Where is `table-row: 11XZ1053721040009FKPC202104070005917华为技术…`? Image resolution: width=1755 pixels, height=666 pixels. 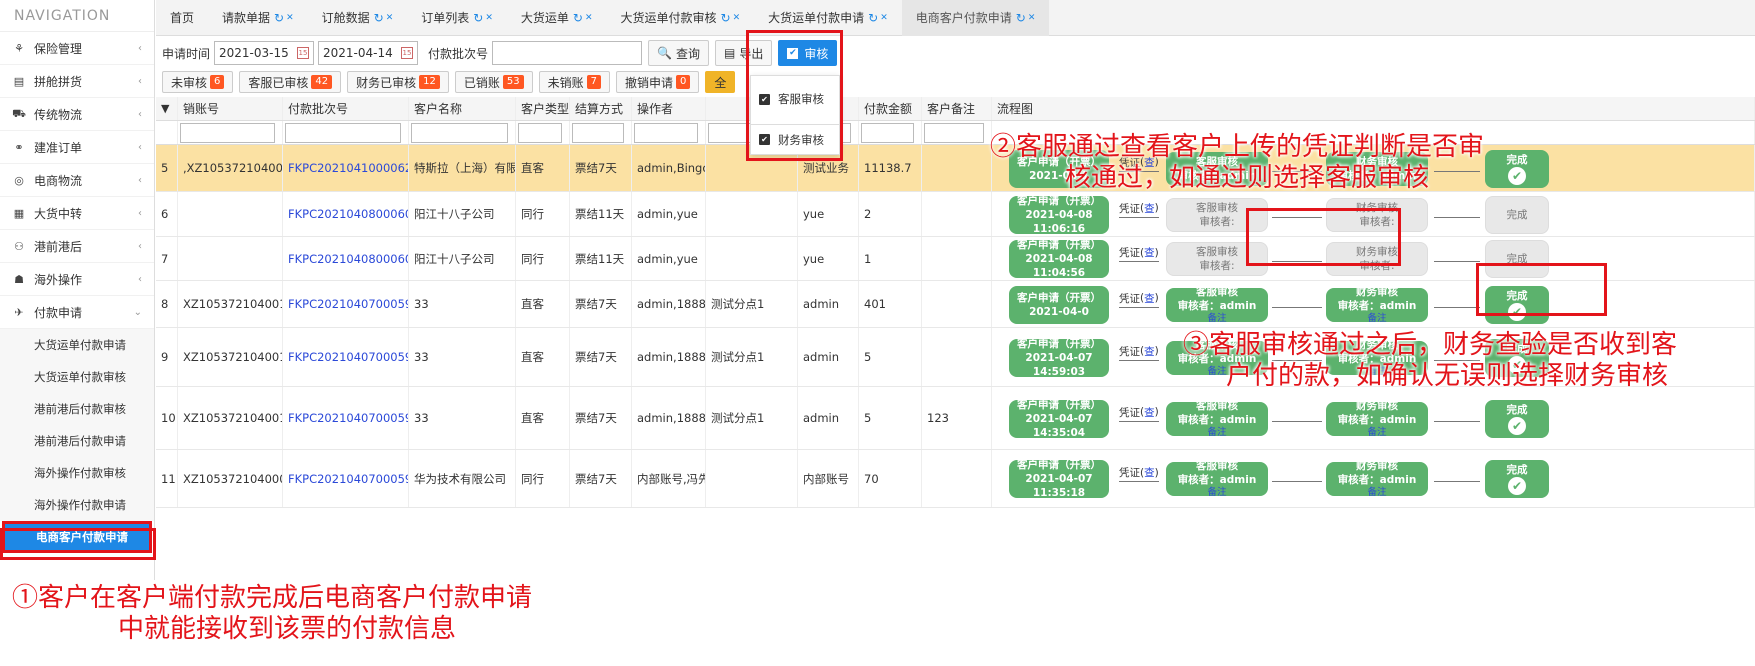
table-row: 11XZ1053721040009FKPC202104070005917华为技术… is located at coordinates (955, 479).